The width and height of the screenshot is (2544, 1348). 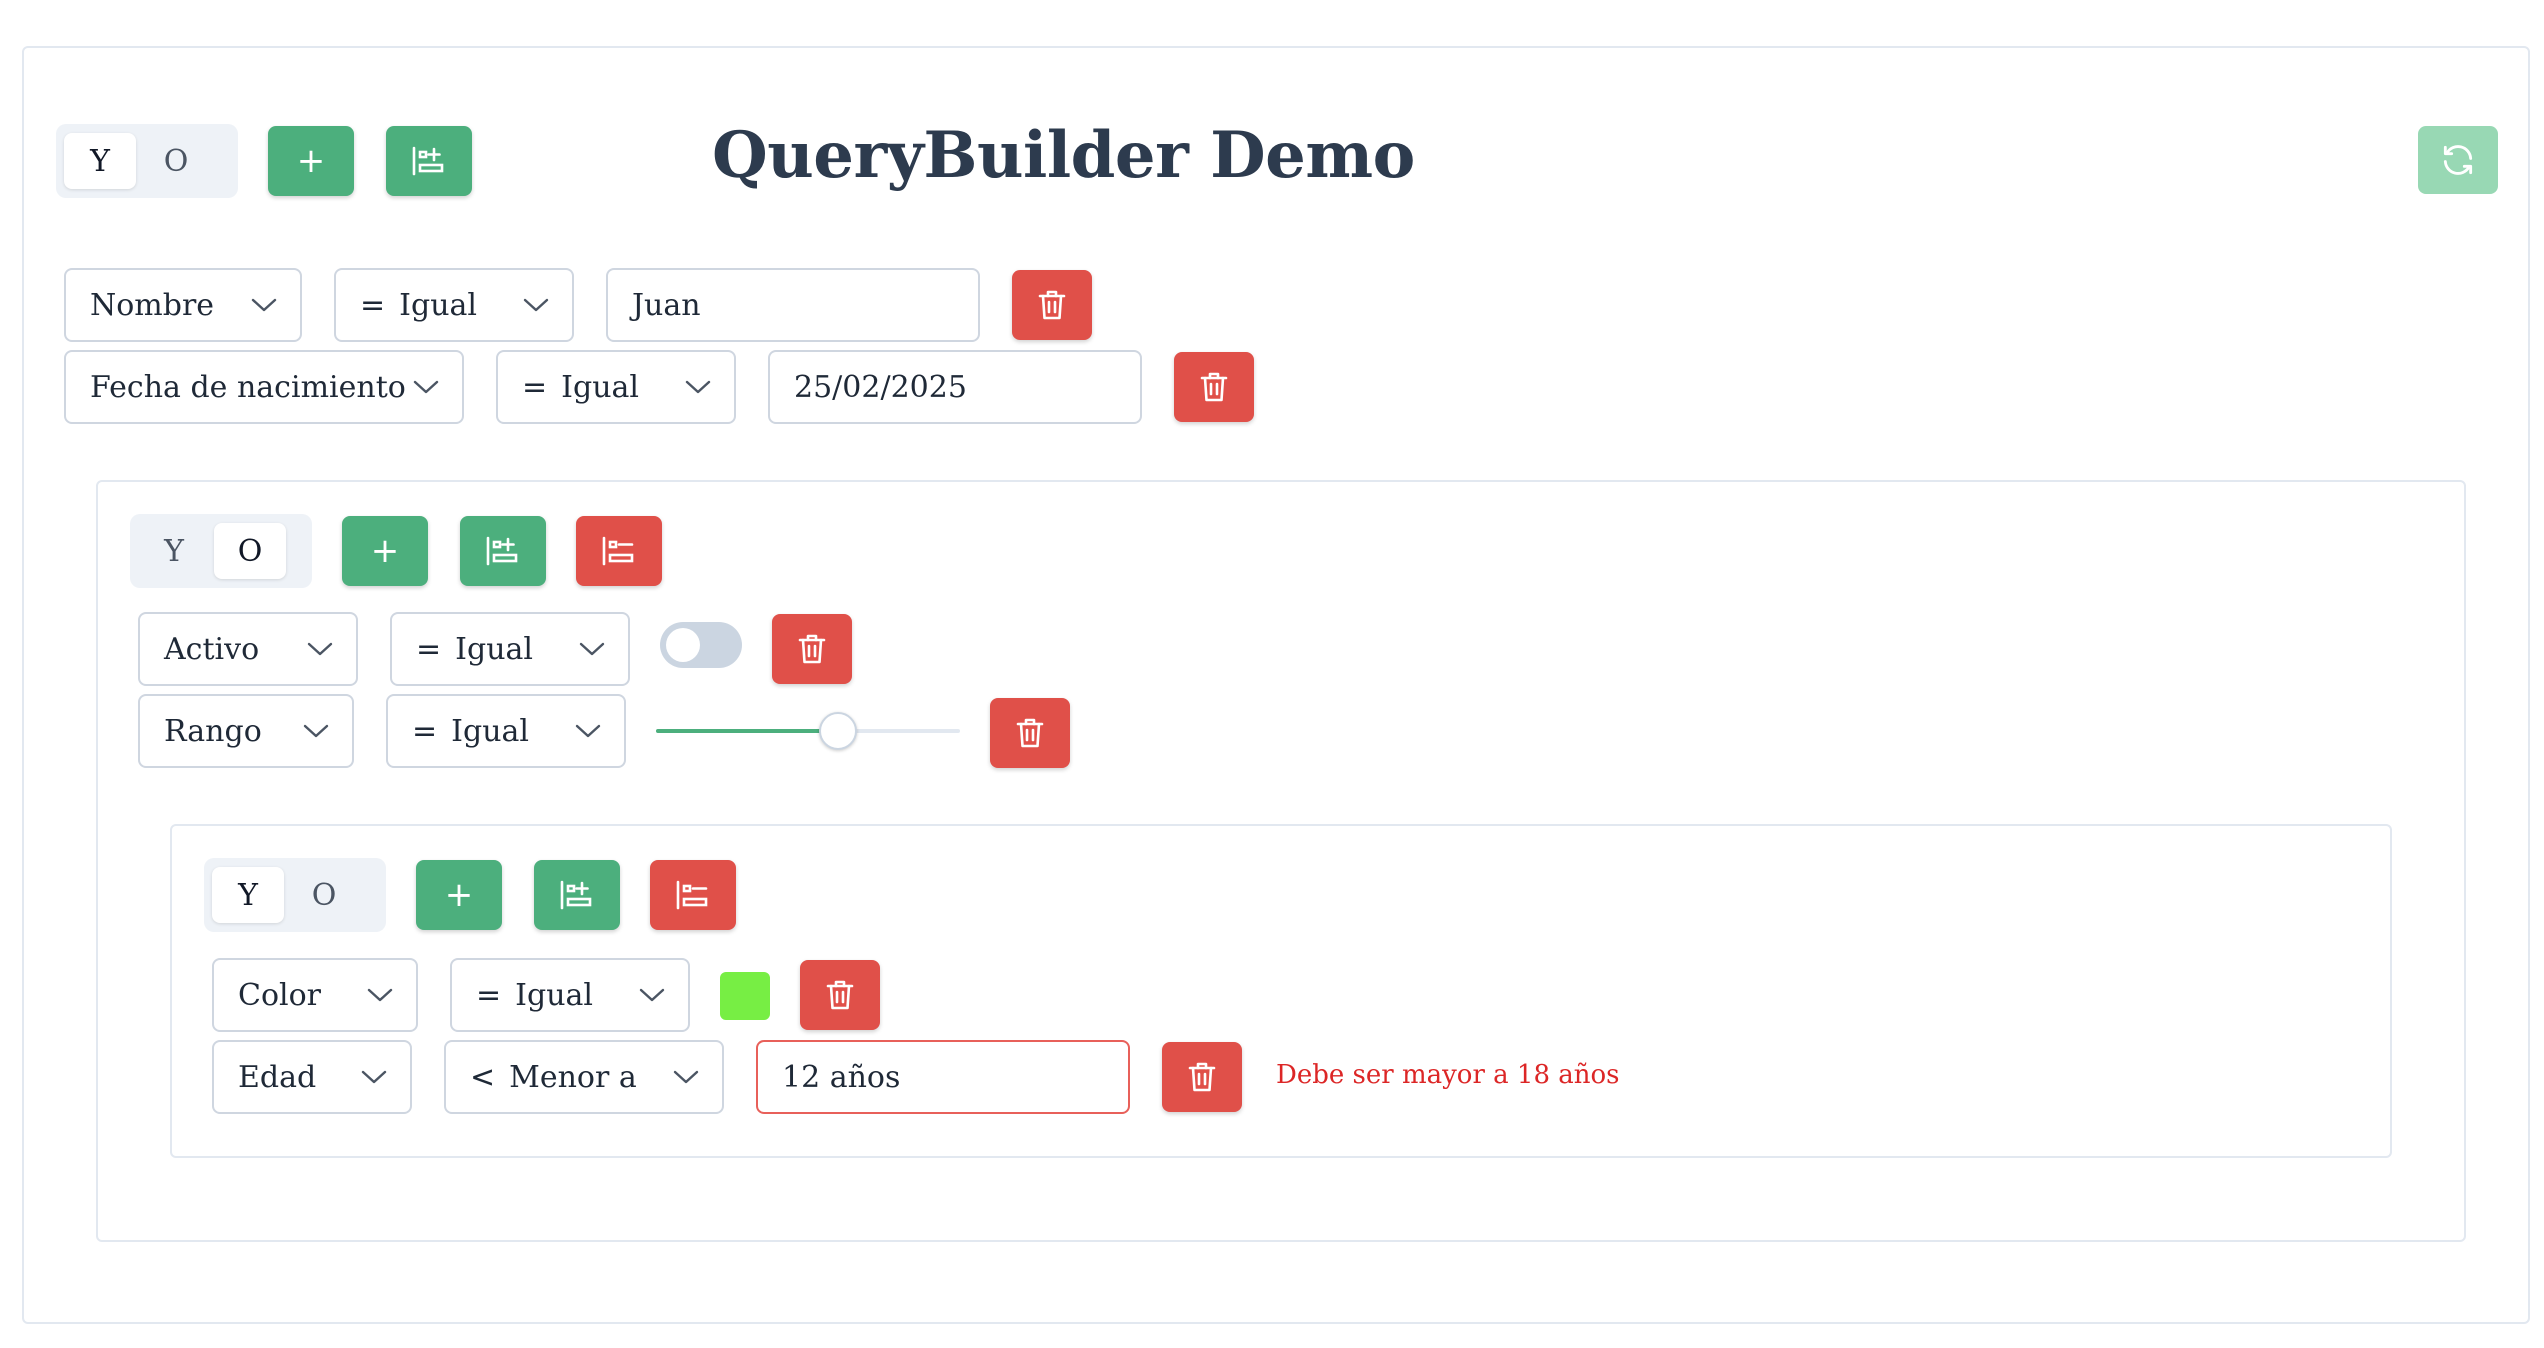 I want to click on rule-date-input: 25/02/2025, so click(x=955, y=387).